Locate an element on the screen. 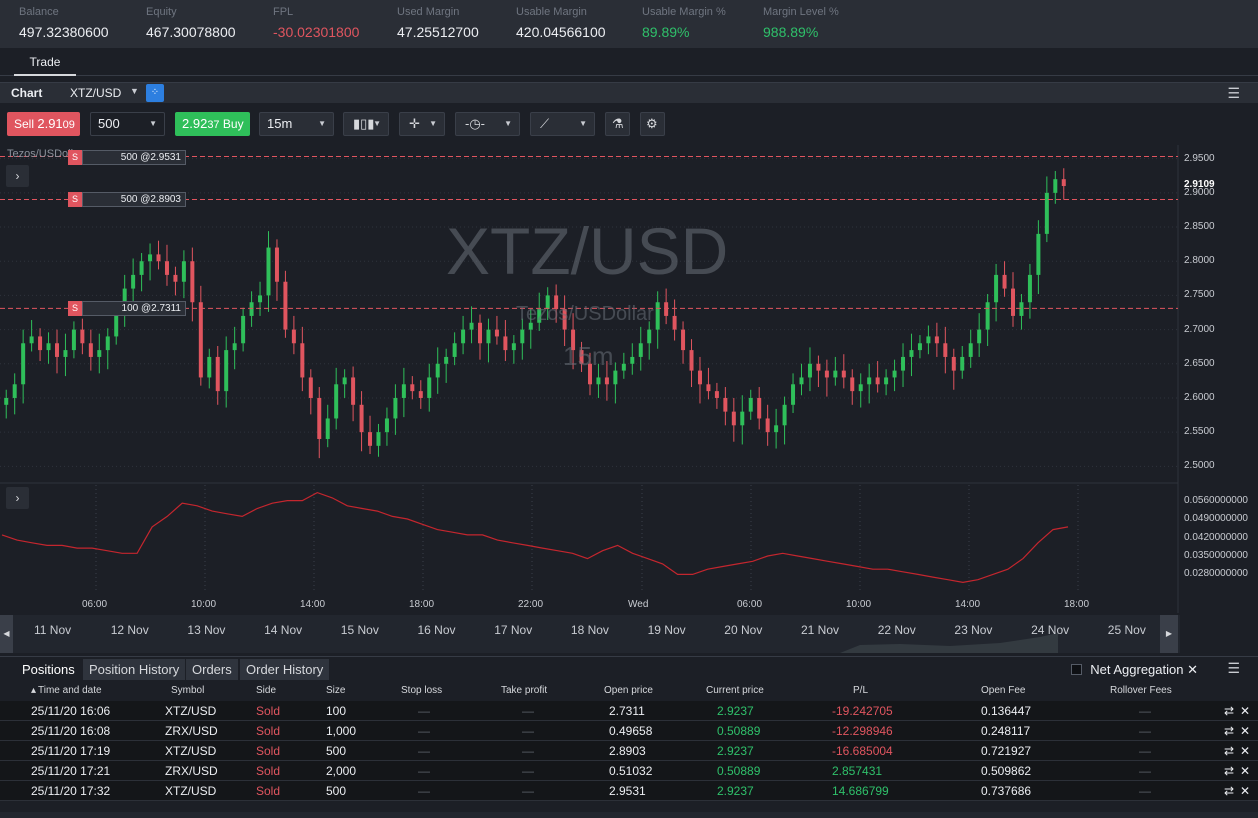 This screenshot has height=818, width=1258. settings-button: ⚙ is located at coordinates (652, 124).